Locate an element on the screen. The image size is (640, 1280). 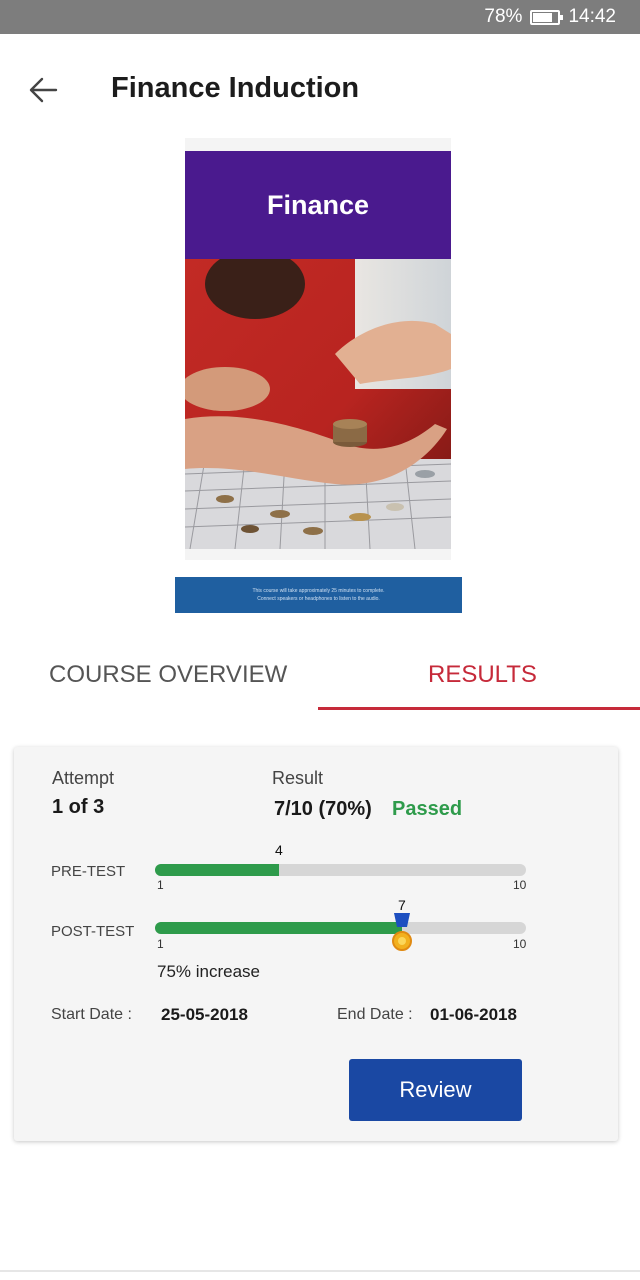
app-bar: Finance Induction is located at coordinates (320, 90).